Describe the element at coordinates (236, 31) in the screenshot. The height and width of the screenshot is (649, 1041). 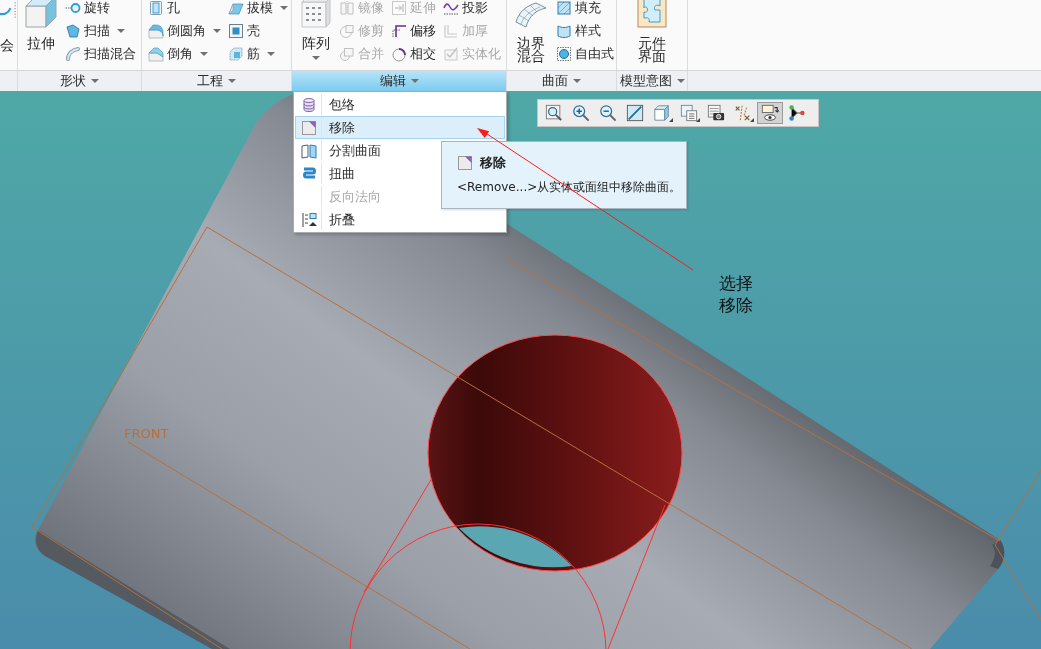
I see `hollow-box-icon` at that location.